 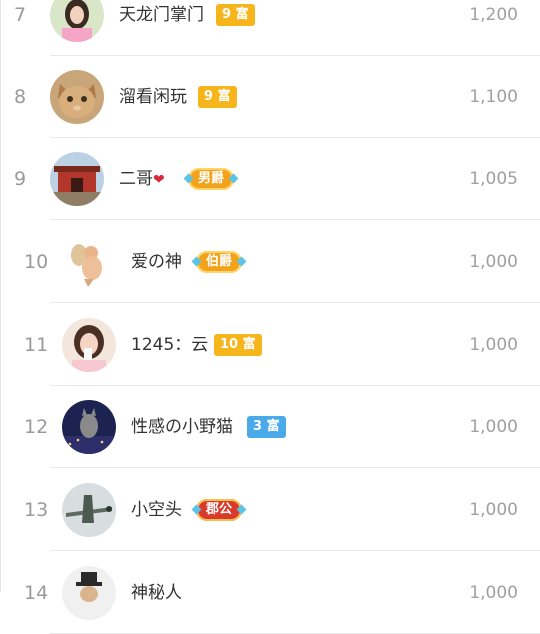 I want to click on rank-number: 10, so click(x=36, y=262).